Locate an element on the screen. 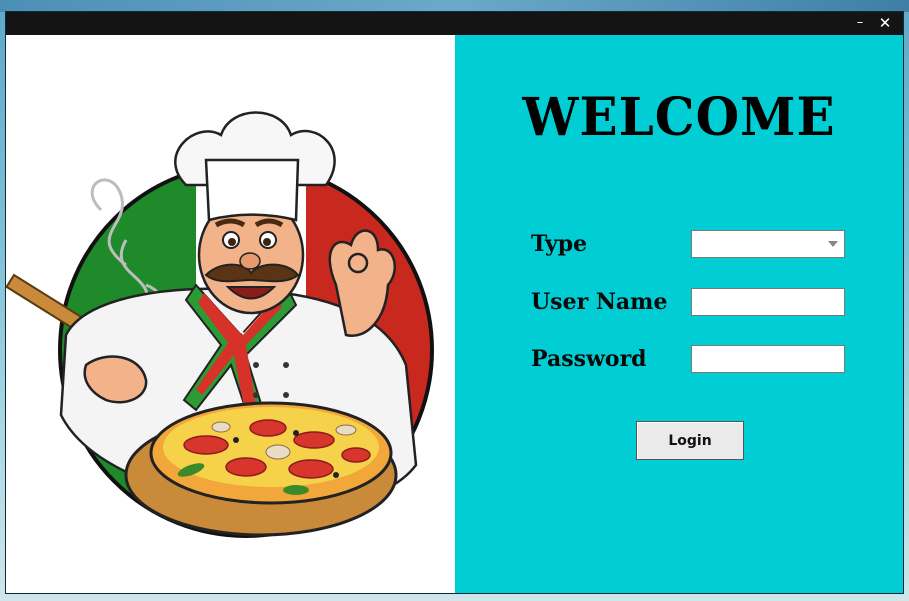 The image size is (909, 601). title-bar: – ✕ is located at coordinates (454, 23).